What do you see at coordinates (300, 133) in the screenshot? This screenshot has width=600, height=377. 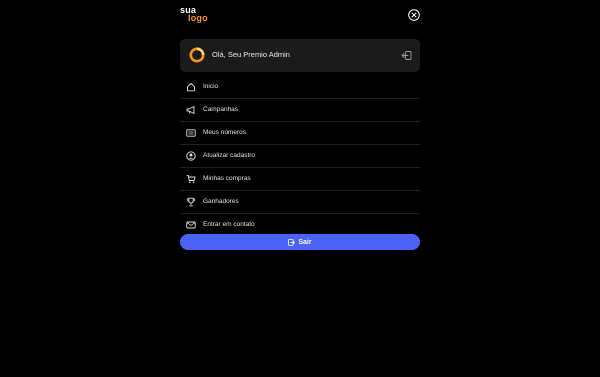 I see `menu-item-meus-numeros: Meus números` at bounding box center [300, 133].